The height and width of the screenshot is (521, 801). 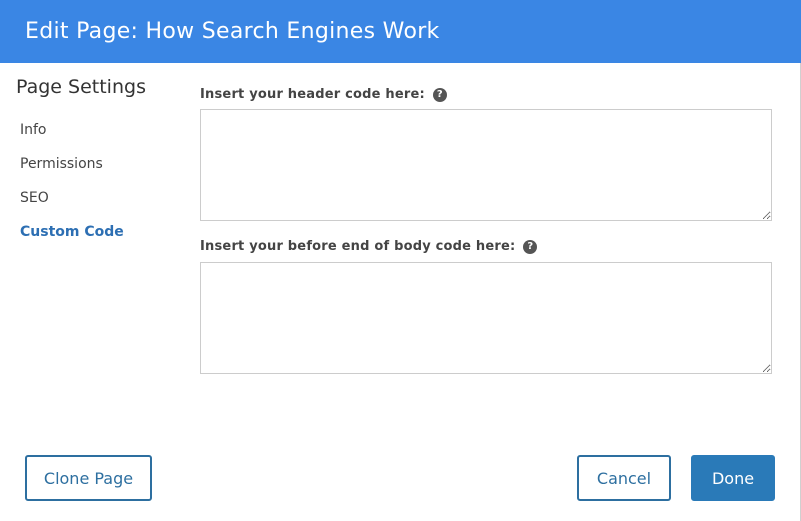 What do you see at coordinates (72, 136) in the screenshot?
I see `sidebar-item-info: Info` at bounding box center [72, 136].